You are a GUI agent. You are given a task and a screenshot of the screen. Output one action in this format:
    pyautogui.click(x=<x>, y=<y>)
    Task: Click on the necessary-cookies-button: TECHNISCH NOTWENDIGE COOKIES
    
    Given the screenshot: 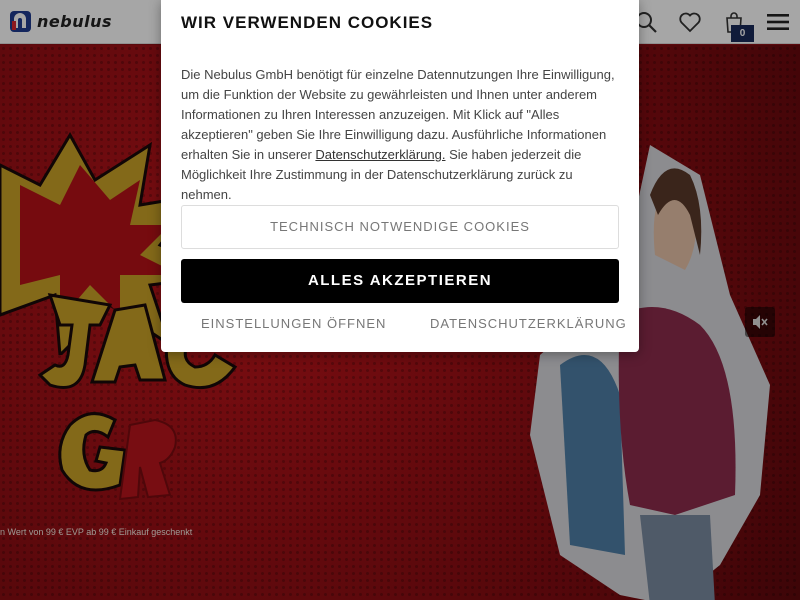 What is the action you would take?
    pyautogui.click(x=400, y=227)
    